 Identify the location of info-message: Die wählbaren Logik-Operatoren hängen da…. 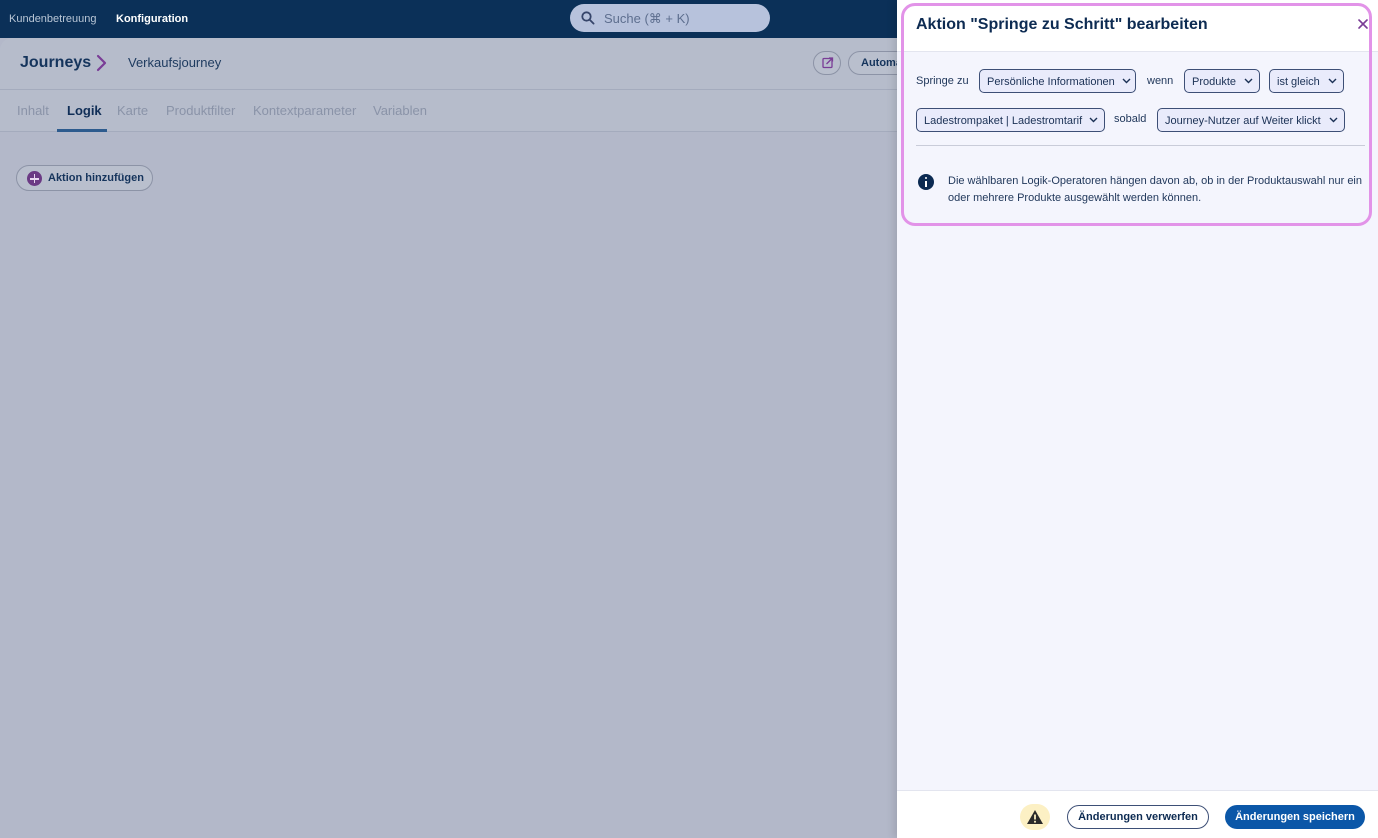
(1155, 189).